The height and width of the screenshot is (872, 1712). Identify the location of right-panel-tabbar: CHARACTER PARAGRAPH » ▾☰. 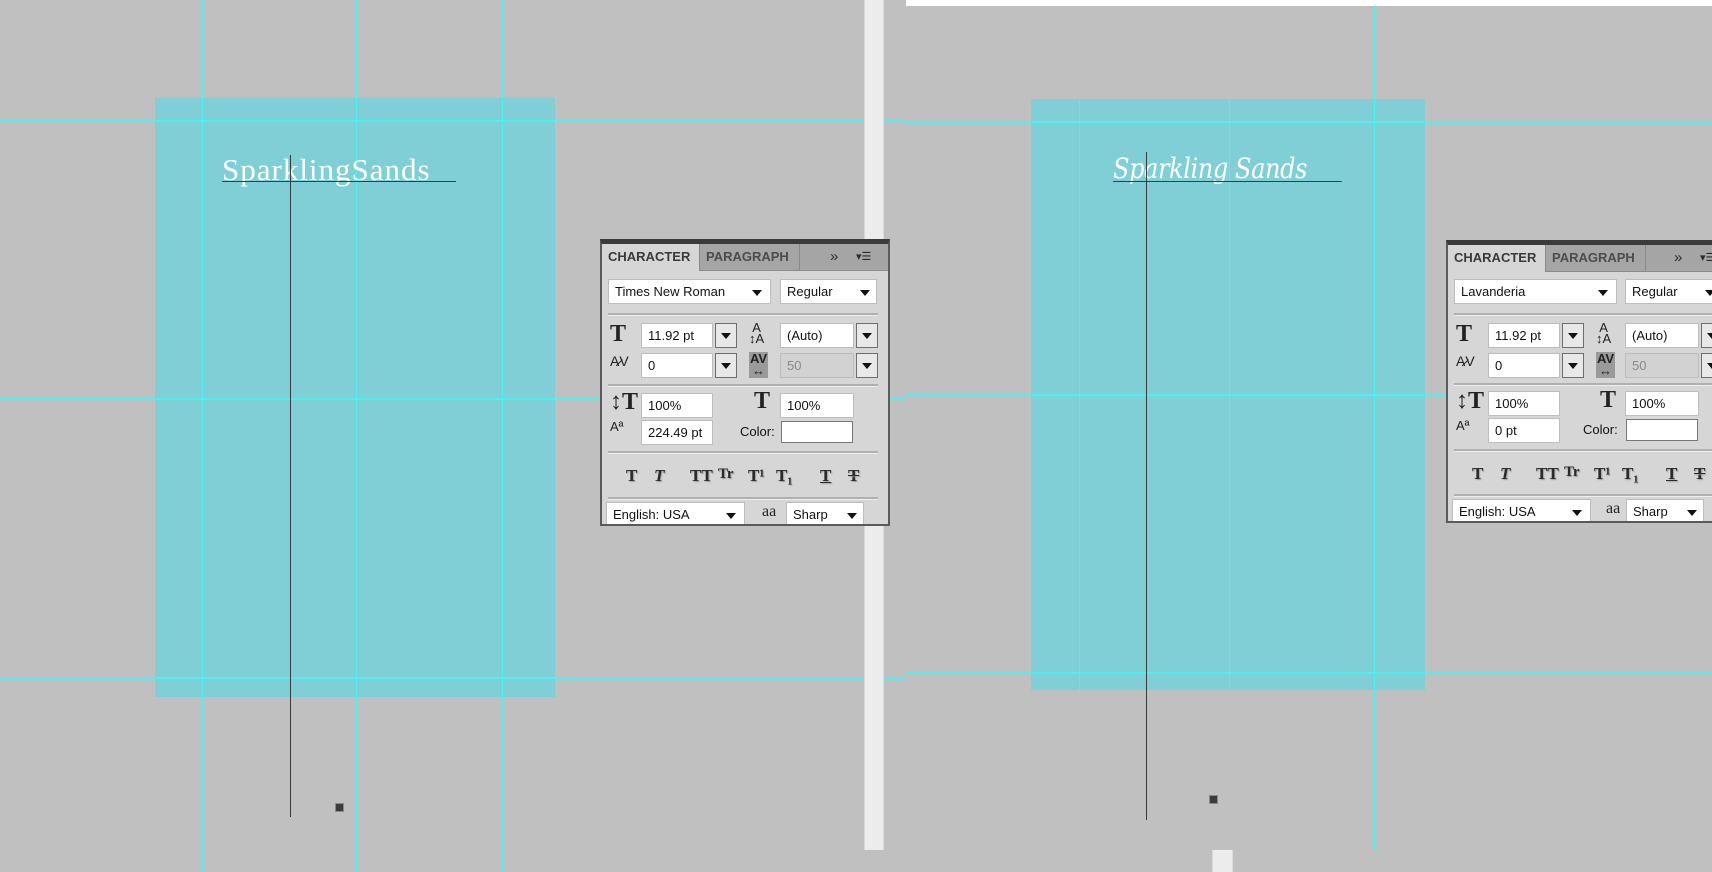
(1580, 258).